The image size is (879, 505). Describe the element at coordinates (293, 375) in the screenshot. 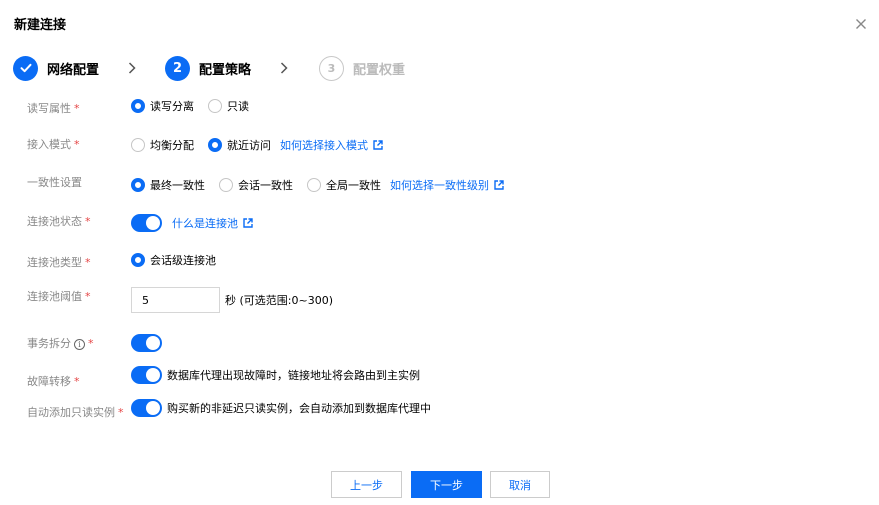

I see `failover-description: 数据库代理出现故障时，链接地址将会路由到主实例` at that location.